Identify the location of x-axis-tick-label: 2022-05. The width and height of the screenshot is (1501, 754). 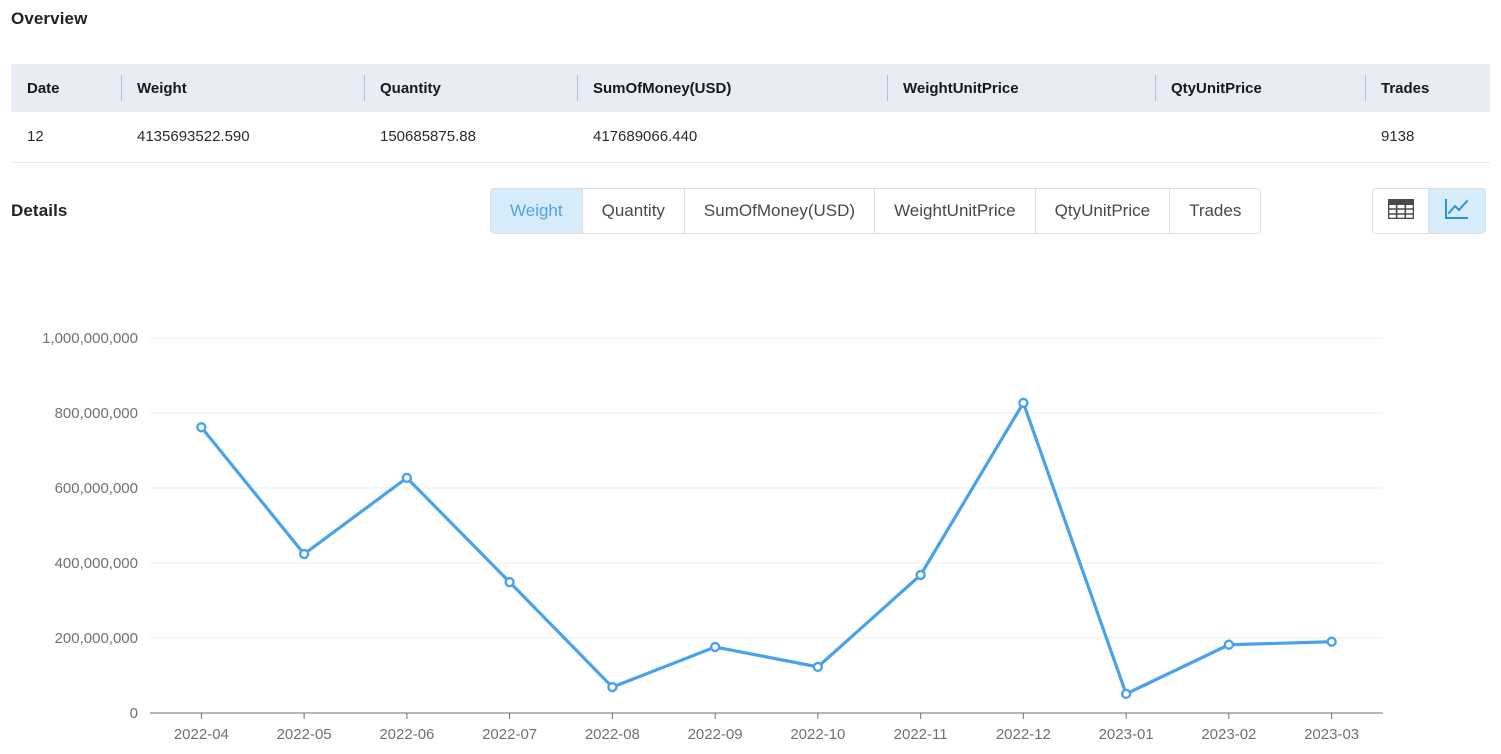
(304, 734).